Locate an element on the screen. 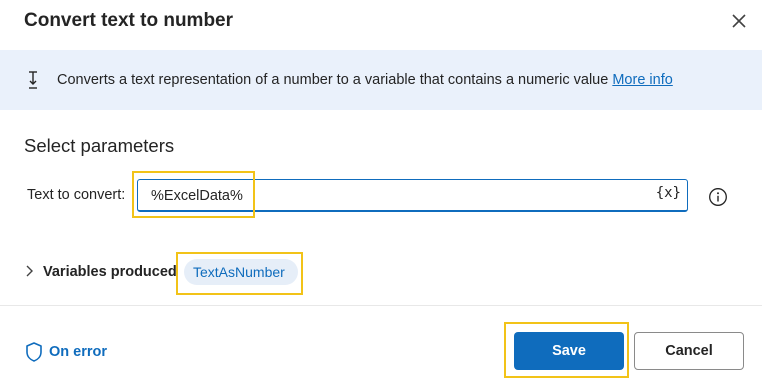 Image resolution: width=762 pixels, height=382 pixels. more-info-link: More info is located at coordinates (642, 80).